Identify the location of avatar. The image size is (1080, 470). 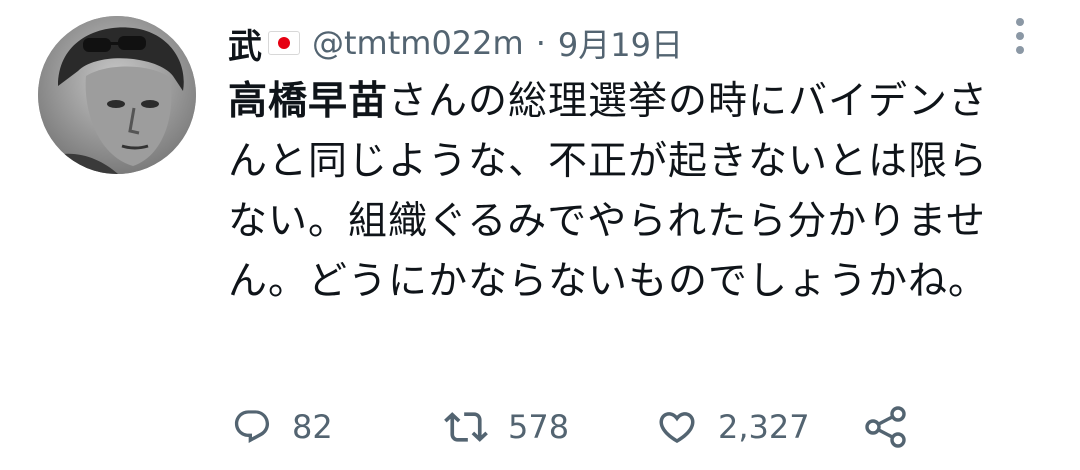
(117, 95).